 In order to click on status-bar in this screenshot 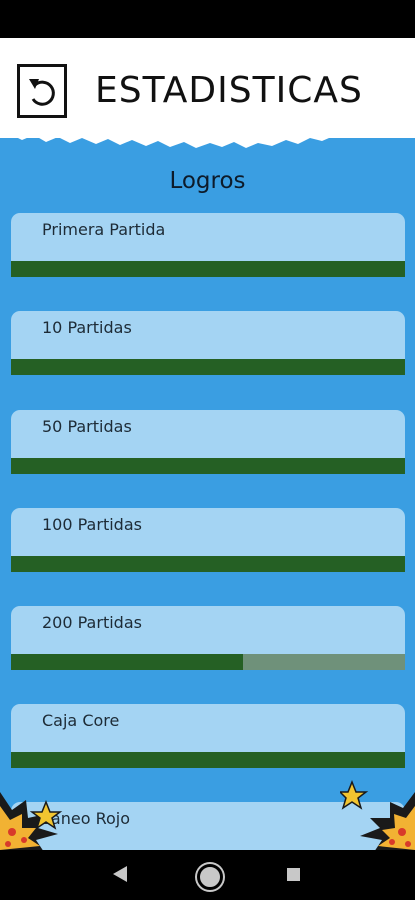, I will do `click(207, 19)`.